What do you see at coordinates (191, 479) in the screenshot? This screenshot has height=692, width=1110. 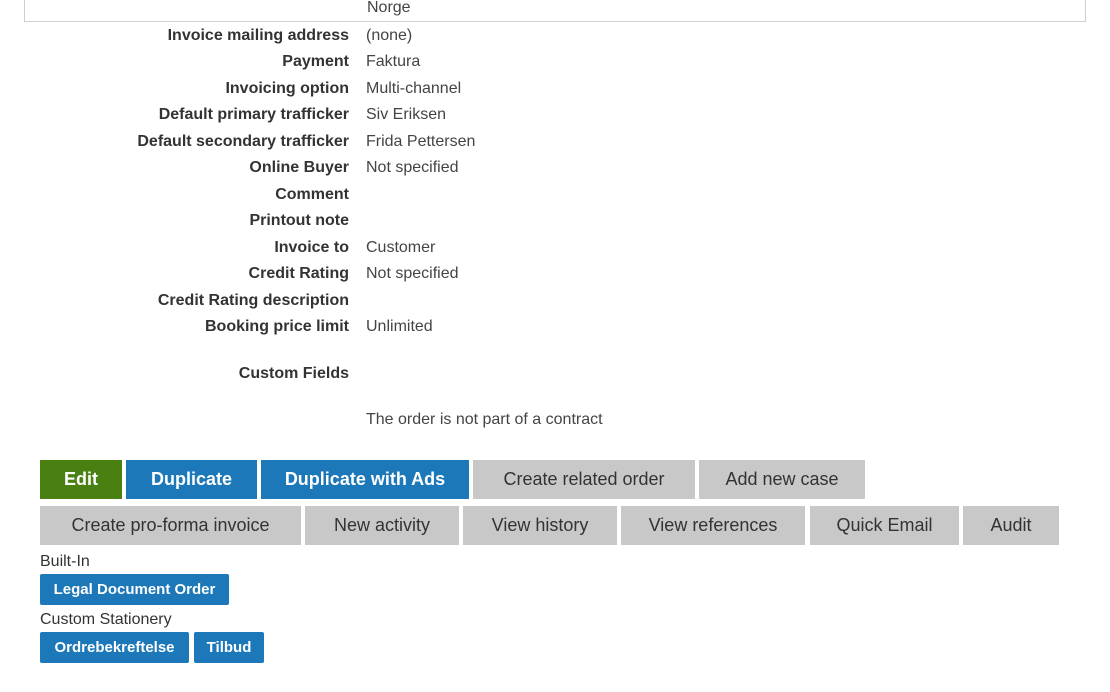 I see `duplicate-button: Duplicate` at bounding box center [191, 479].